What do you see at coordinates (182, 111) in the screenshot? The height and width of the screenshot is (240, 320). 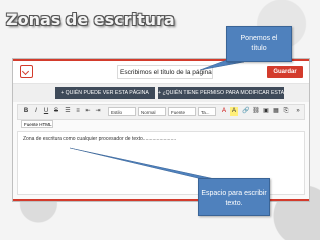 I see `font-select: Fuente` at bounding box center [182, 111].